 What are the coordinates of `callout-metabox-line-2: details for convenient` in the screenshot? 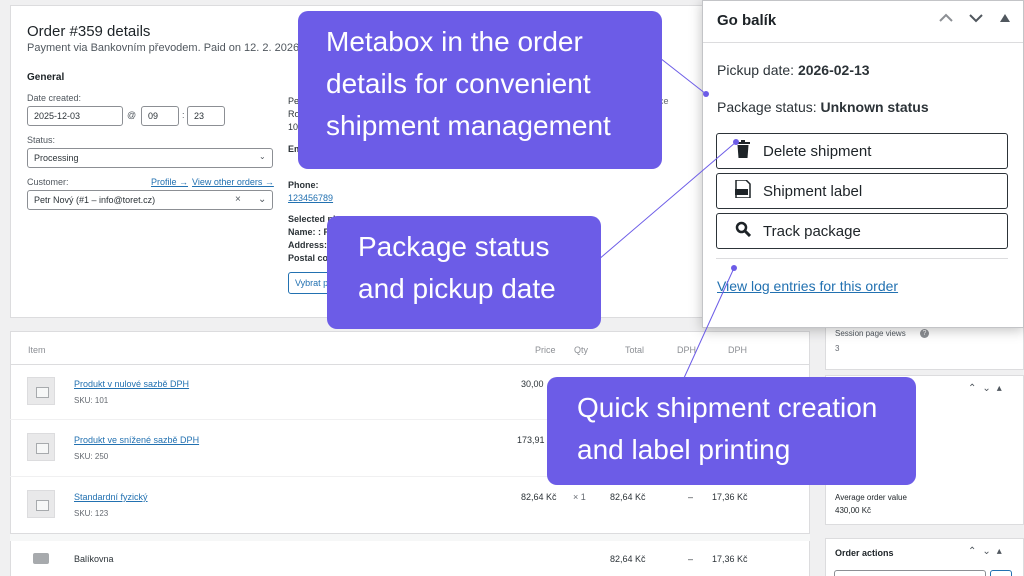 It's located at (458, 83).